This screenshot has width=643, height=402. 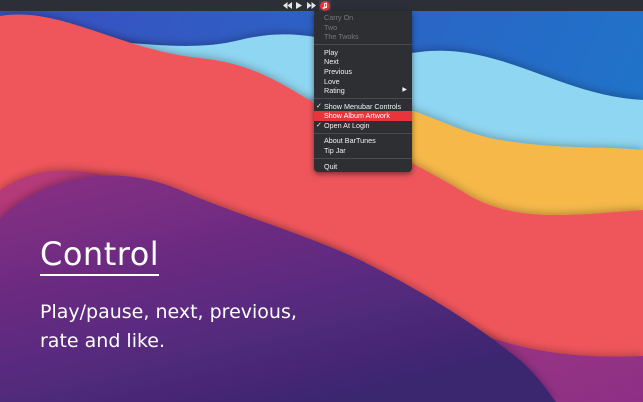 What do you see at coordinates (339, 17) in the screenshot?
I see `now-playing-track-label: Carry On` at bounding box center [339, 17].